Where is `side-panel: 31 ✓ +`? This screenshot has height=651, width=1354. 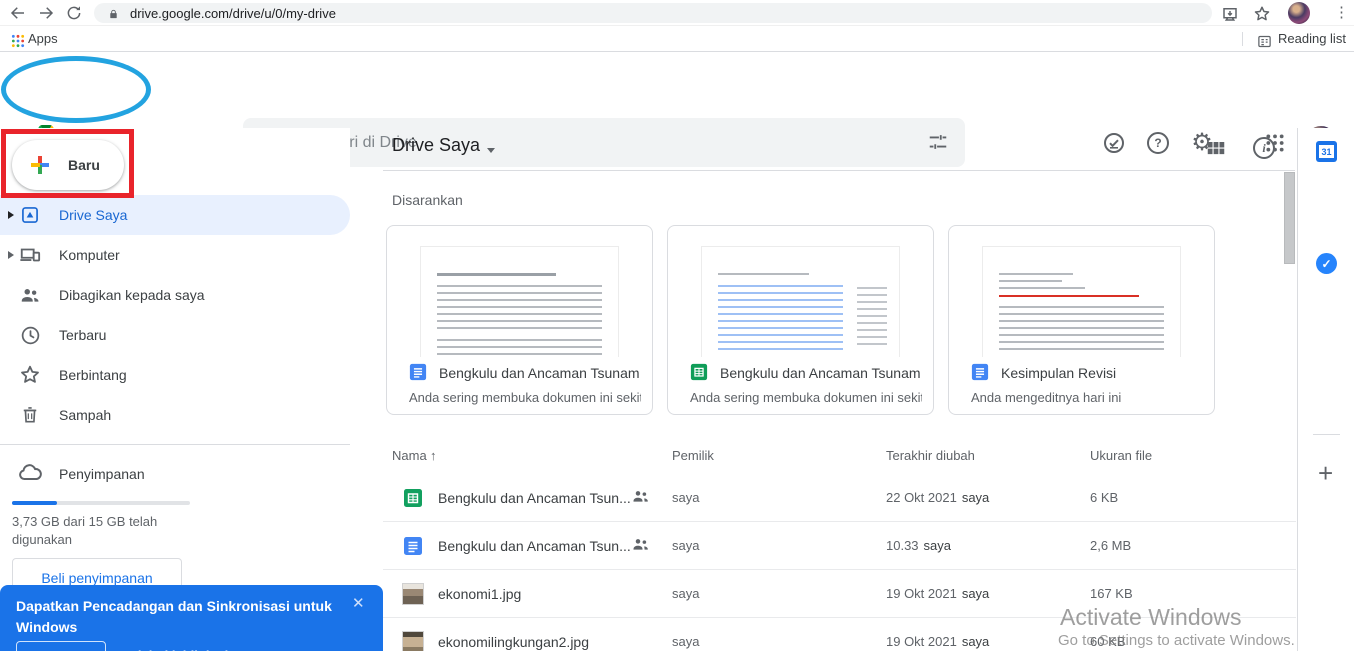
side-panel: 31 ✓ + is located at coordinates (1325, 389).